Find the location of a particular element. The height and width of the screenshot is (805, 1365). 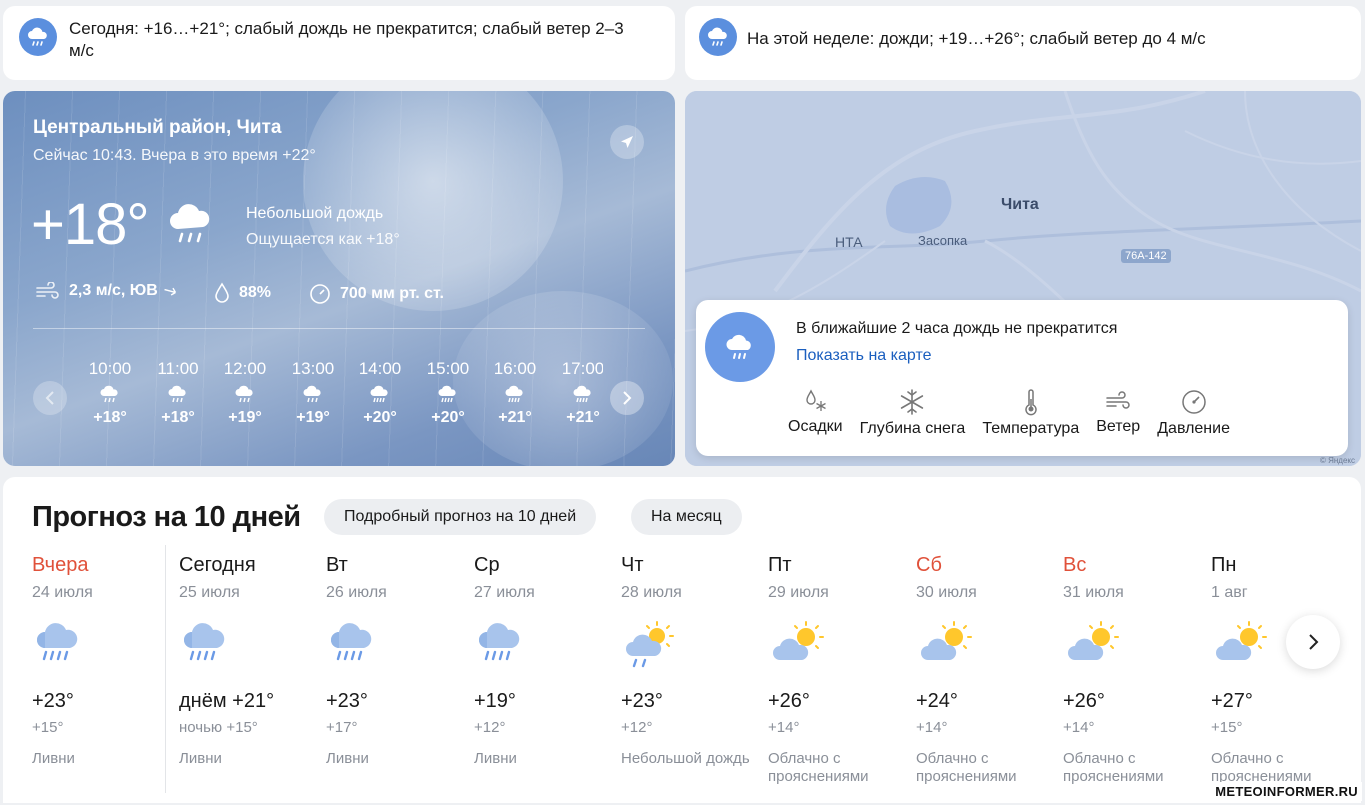

hour-time: 16:00 is located at coordinates (515, 368).